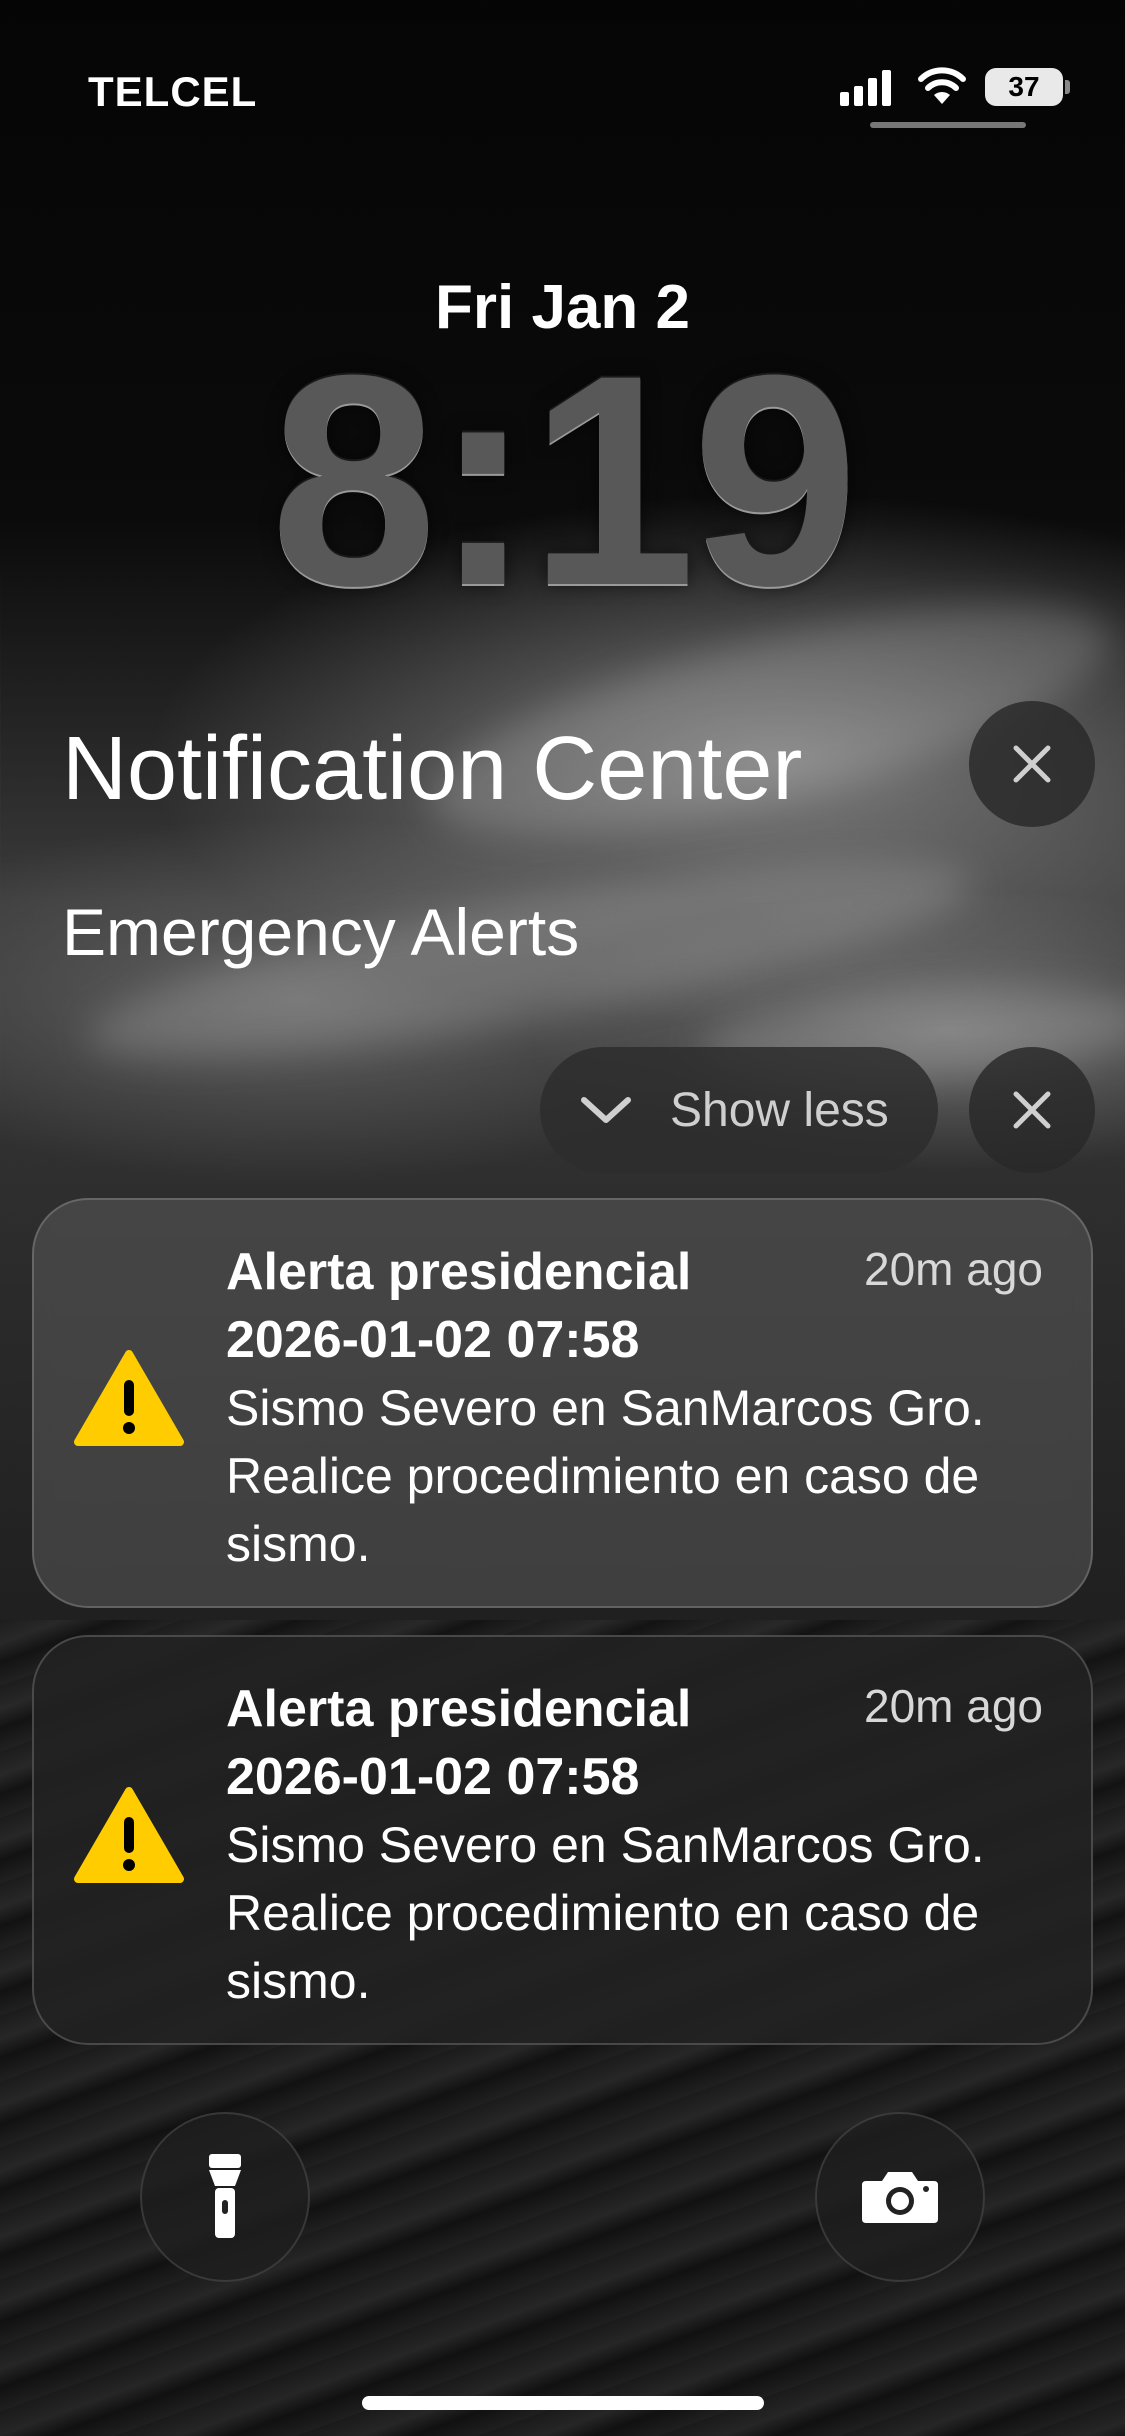 Image resolution: width=1125 pixels, height=2436 pixels. I want to click on notification-center-title: Notification Center, so click(432, 769).